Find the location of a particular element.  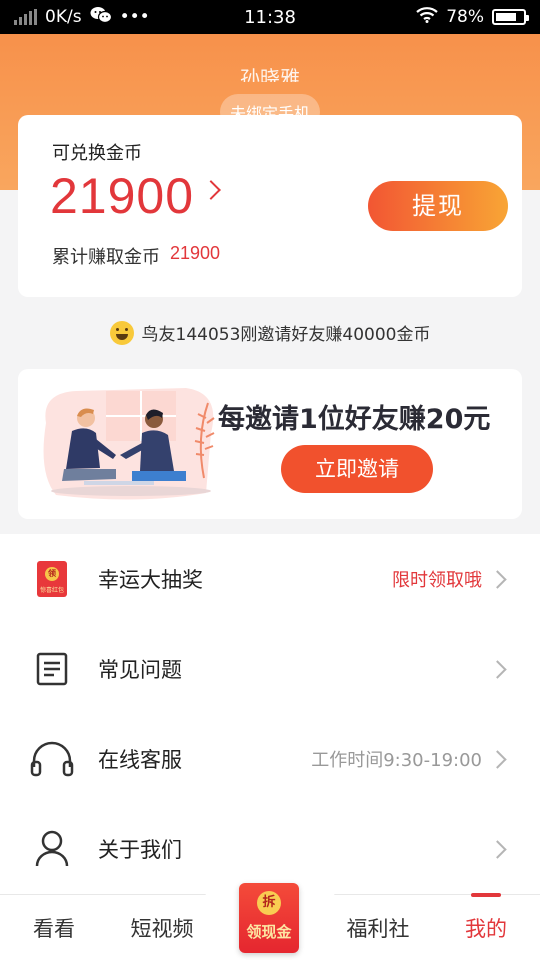

tab-claim-cash-label: 领现金 is located at coordinates (269, 932).